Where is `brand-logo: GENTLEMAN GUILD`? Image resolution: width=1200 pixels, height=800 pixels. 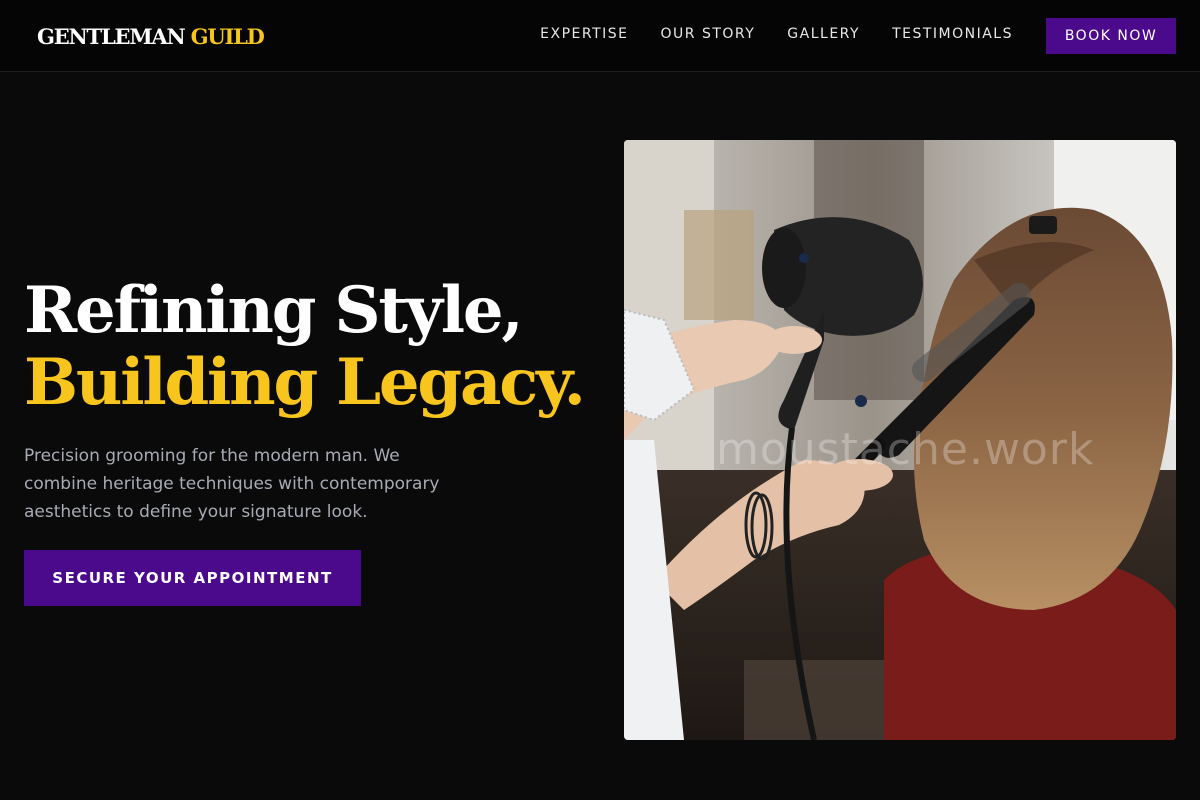
brand-logo: GENTLEMAN GUILD is located at coordinates (151, 37).